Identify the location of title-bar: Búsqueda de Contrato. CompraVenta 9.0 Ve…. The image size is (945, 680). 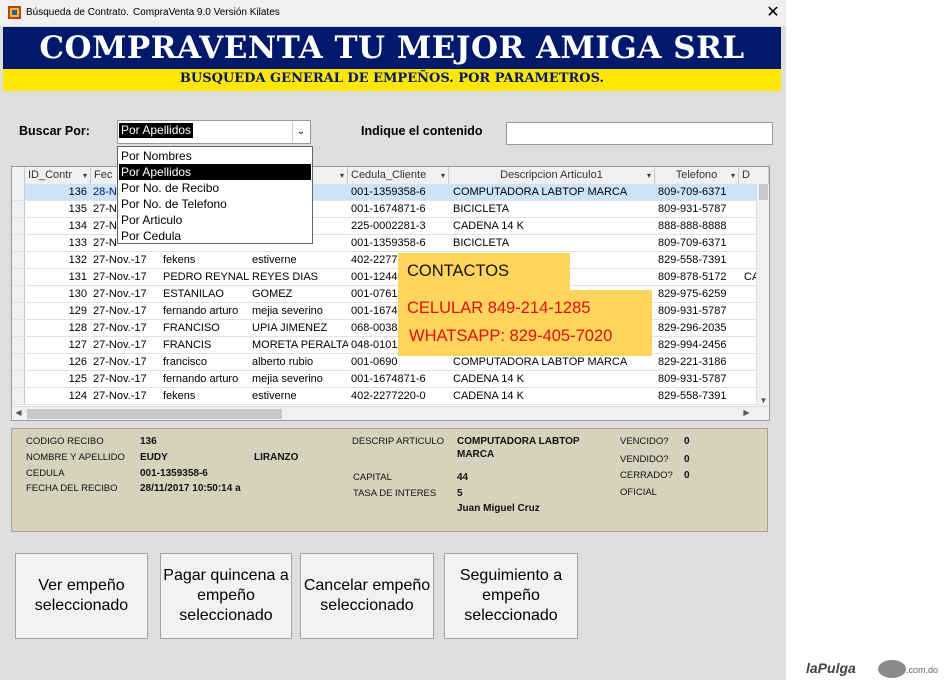
(393, 13).